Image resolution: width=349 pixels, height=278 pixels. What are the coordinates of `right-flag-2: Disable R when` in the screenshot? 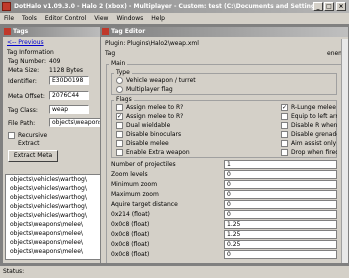 It's located at (309, 125).